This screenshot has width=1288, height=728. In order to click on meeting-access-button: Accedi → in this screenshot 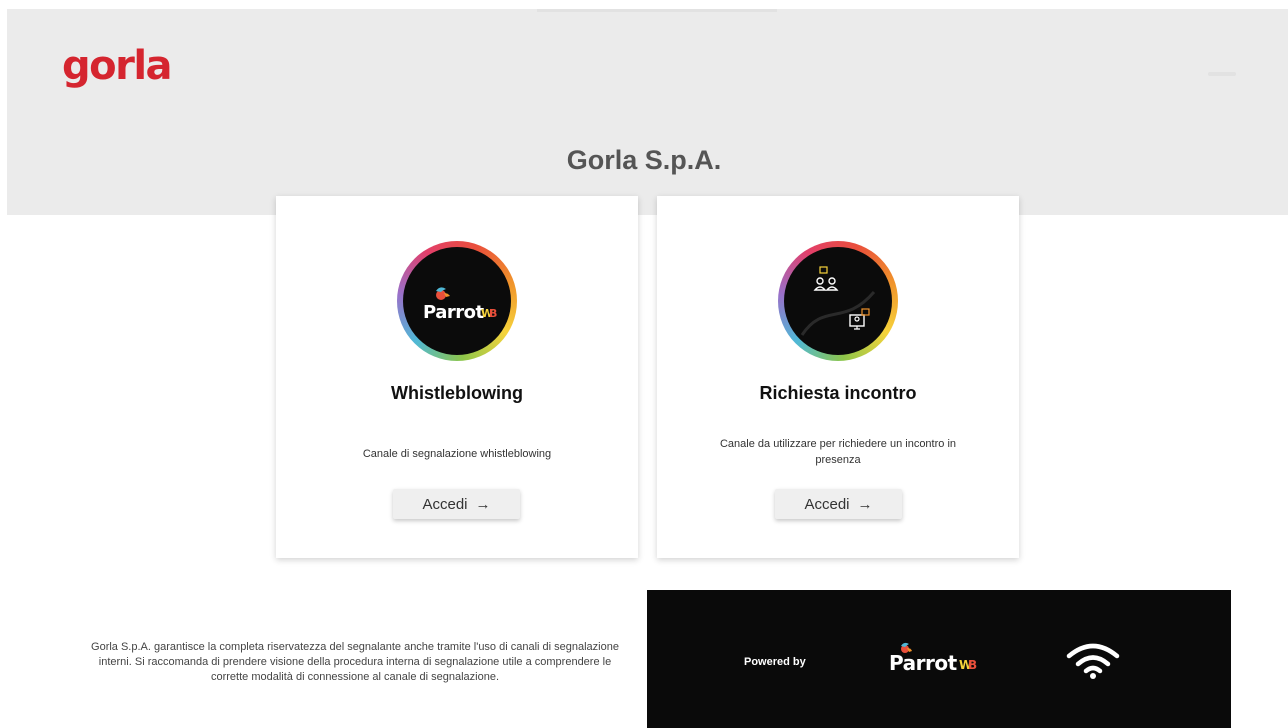, I will do `click(838, 504)`.